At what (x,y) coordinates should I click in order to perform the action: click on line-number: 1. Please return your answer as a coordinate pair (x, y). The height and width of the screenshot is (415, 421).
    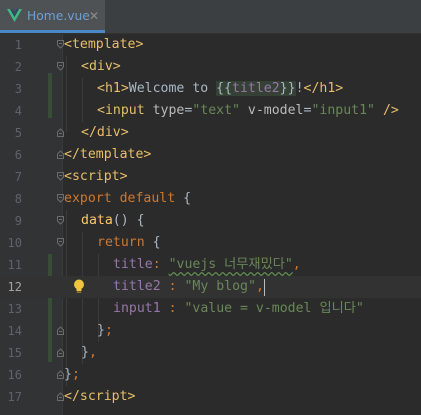
    Looking at the image, I should click on (18, 45).